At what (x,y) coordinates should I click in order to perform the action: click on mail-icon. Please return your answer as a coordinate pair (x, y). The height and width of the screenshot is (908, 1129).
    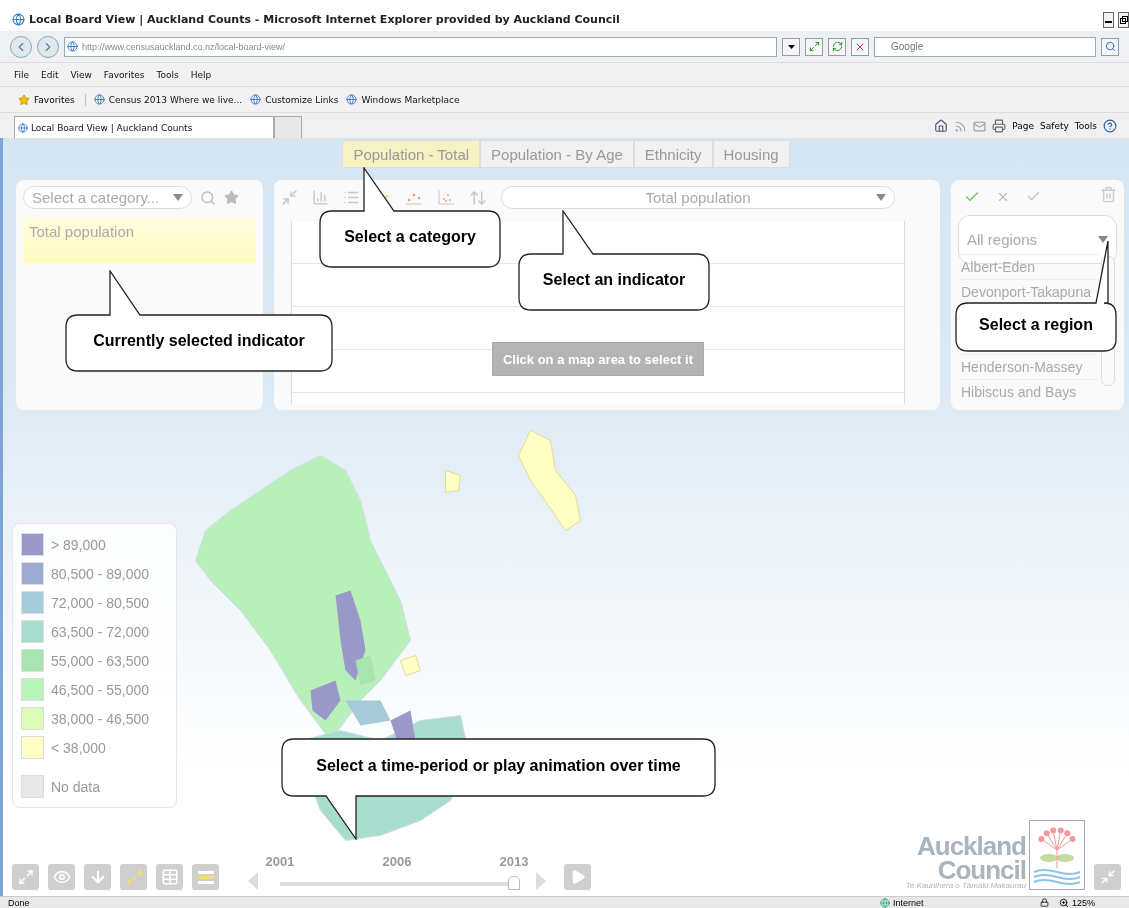
    Looking at the image, I should click on (980, 126).